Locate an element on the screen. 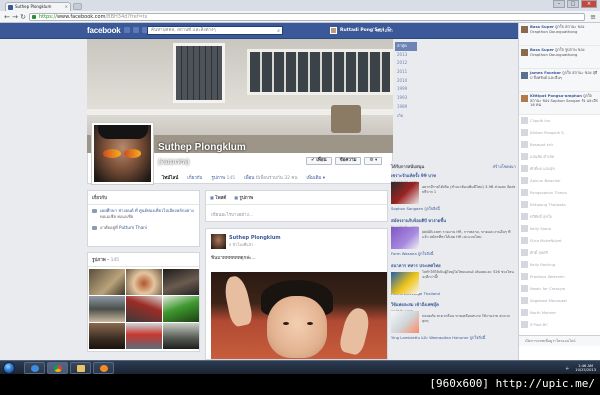  taskbar-explorer is located at coordinates (80, 368).